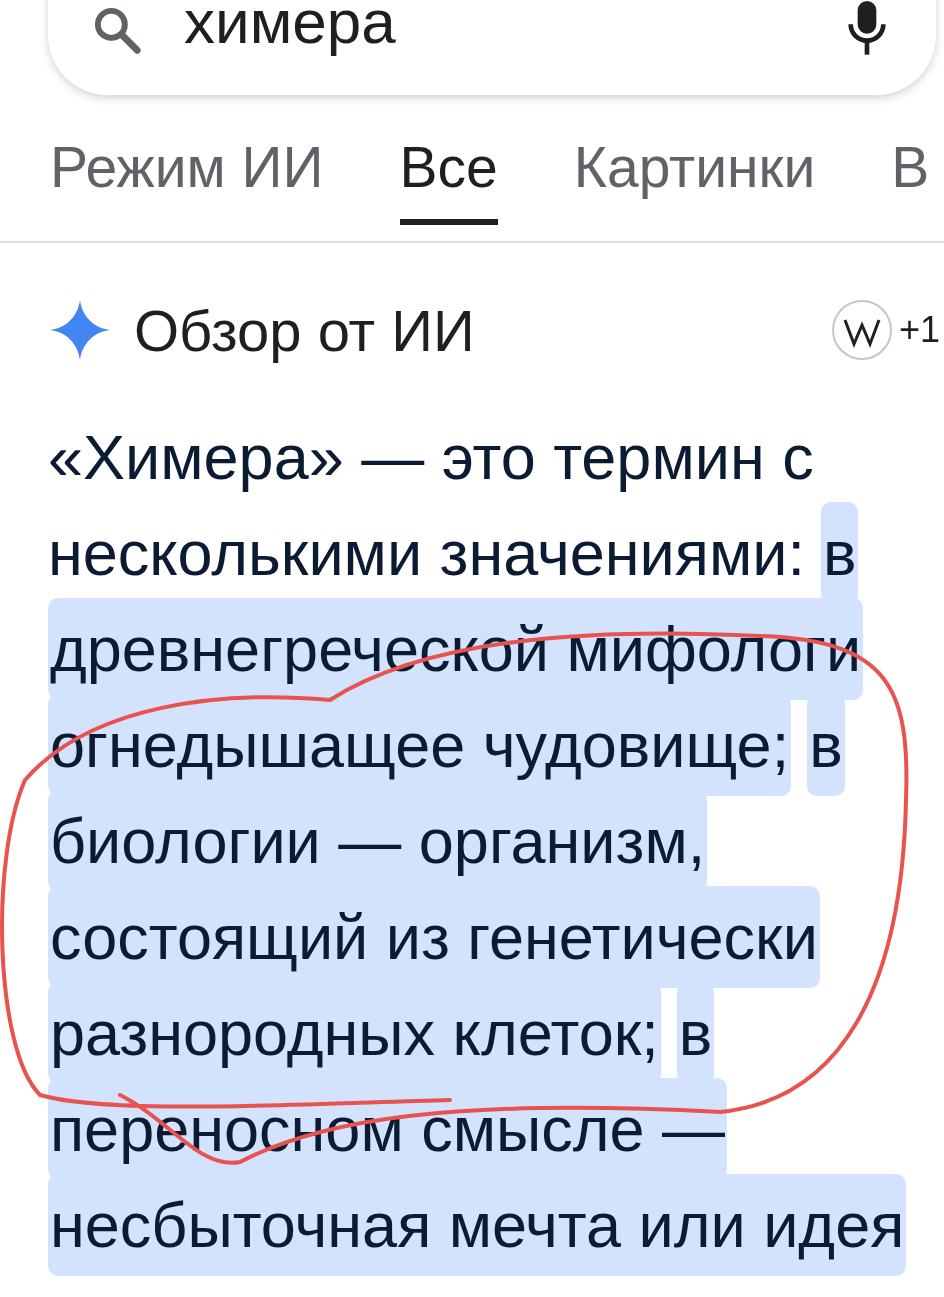  Describe the element at coordinates (448, 179) in the screenshot. I see `tab: Все` at that location.